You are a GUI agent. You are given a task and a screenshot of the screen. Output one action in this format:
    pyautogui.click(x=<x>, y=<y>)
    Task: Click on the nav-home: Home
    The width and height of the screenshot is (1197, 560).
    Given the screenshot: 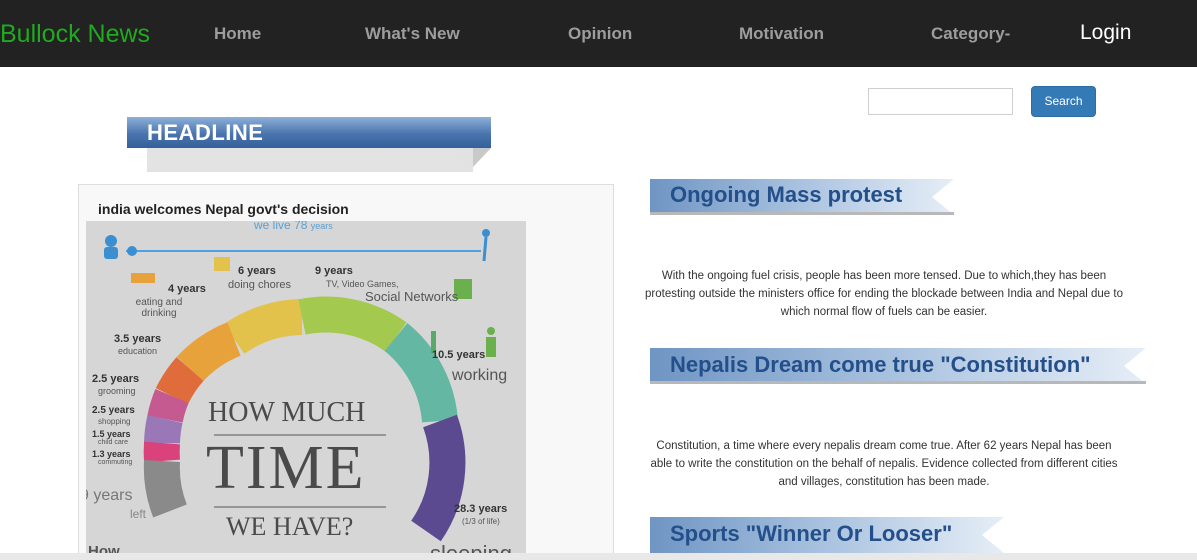 What is the action you would take?
    pyautogui.click(x=237, y=34)
    